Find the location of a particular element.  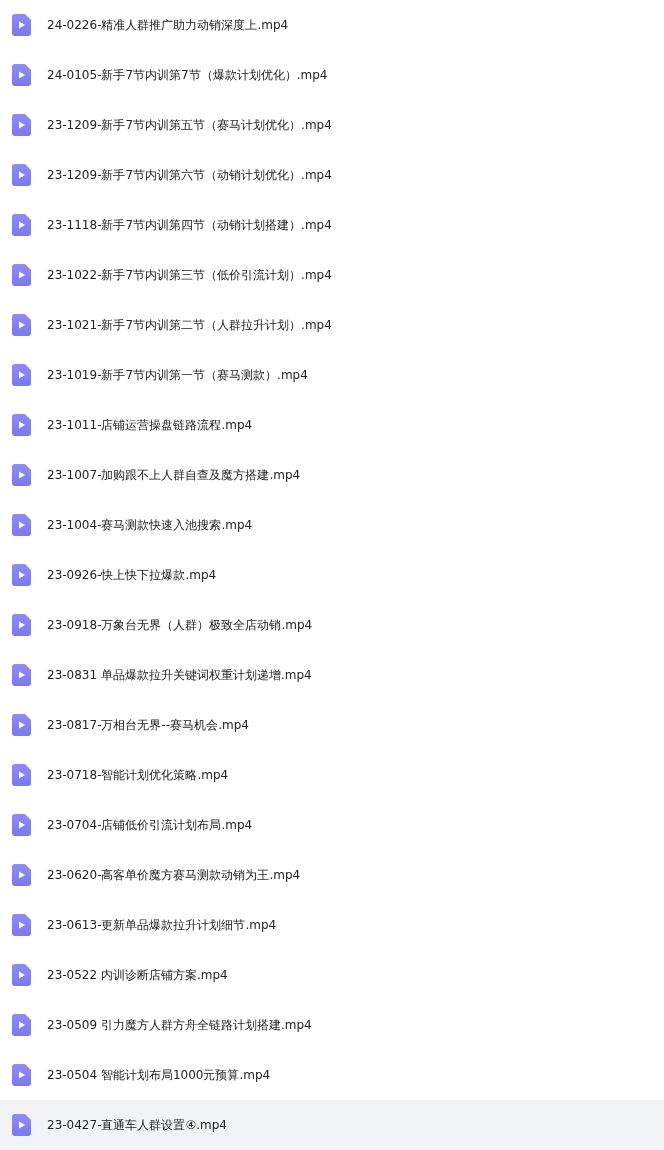

file-name: 23-0509 引力魔方人群方舟全链路计划搭建.mp4 is located at coordinates (179, 1025).